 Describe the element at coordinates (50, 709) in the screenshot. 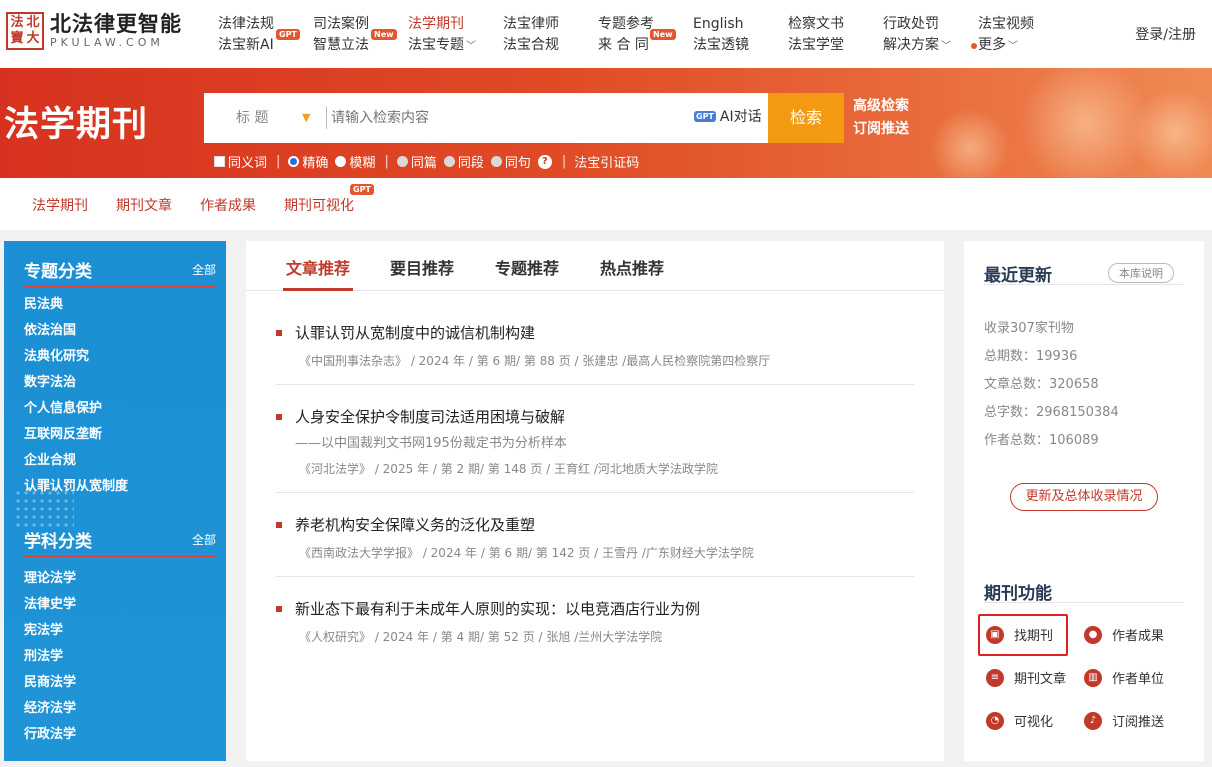

I see `sidebar-item-economic: 经济法学` at that location.